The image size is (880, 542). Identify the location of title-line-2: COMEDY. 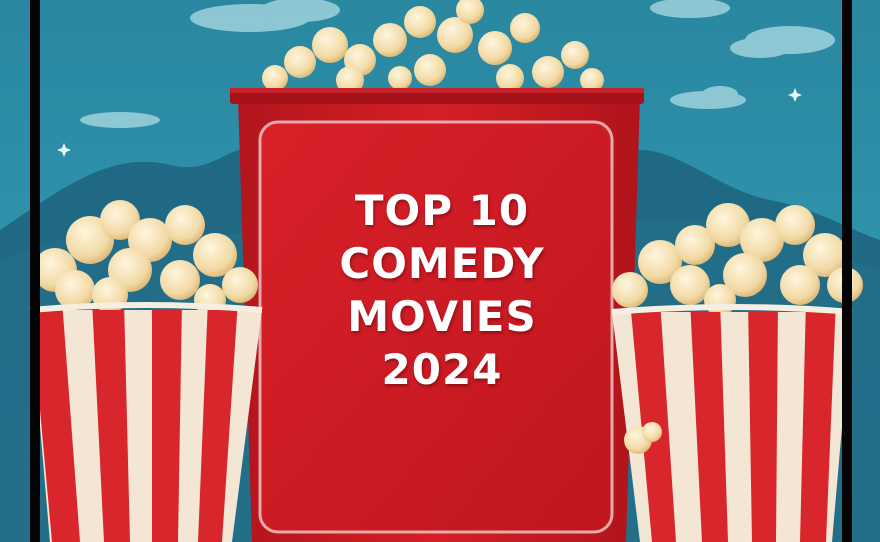
(442, 263).